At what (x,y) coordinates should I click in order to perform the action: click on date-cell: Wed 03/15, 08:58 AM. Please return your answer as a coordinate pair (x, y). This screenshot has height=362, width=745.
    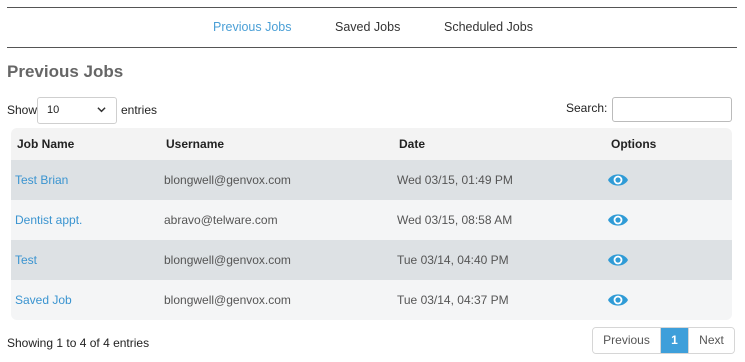
    Looking at the image, I should click on (455, 220).